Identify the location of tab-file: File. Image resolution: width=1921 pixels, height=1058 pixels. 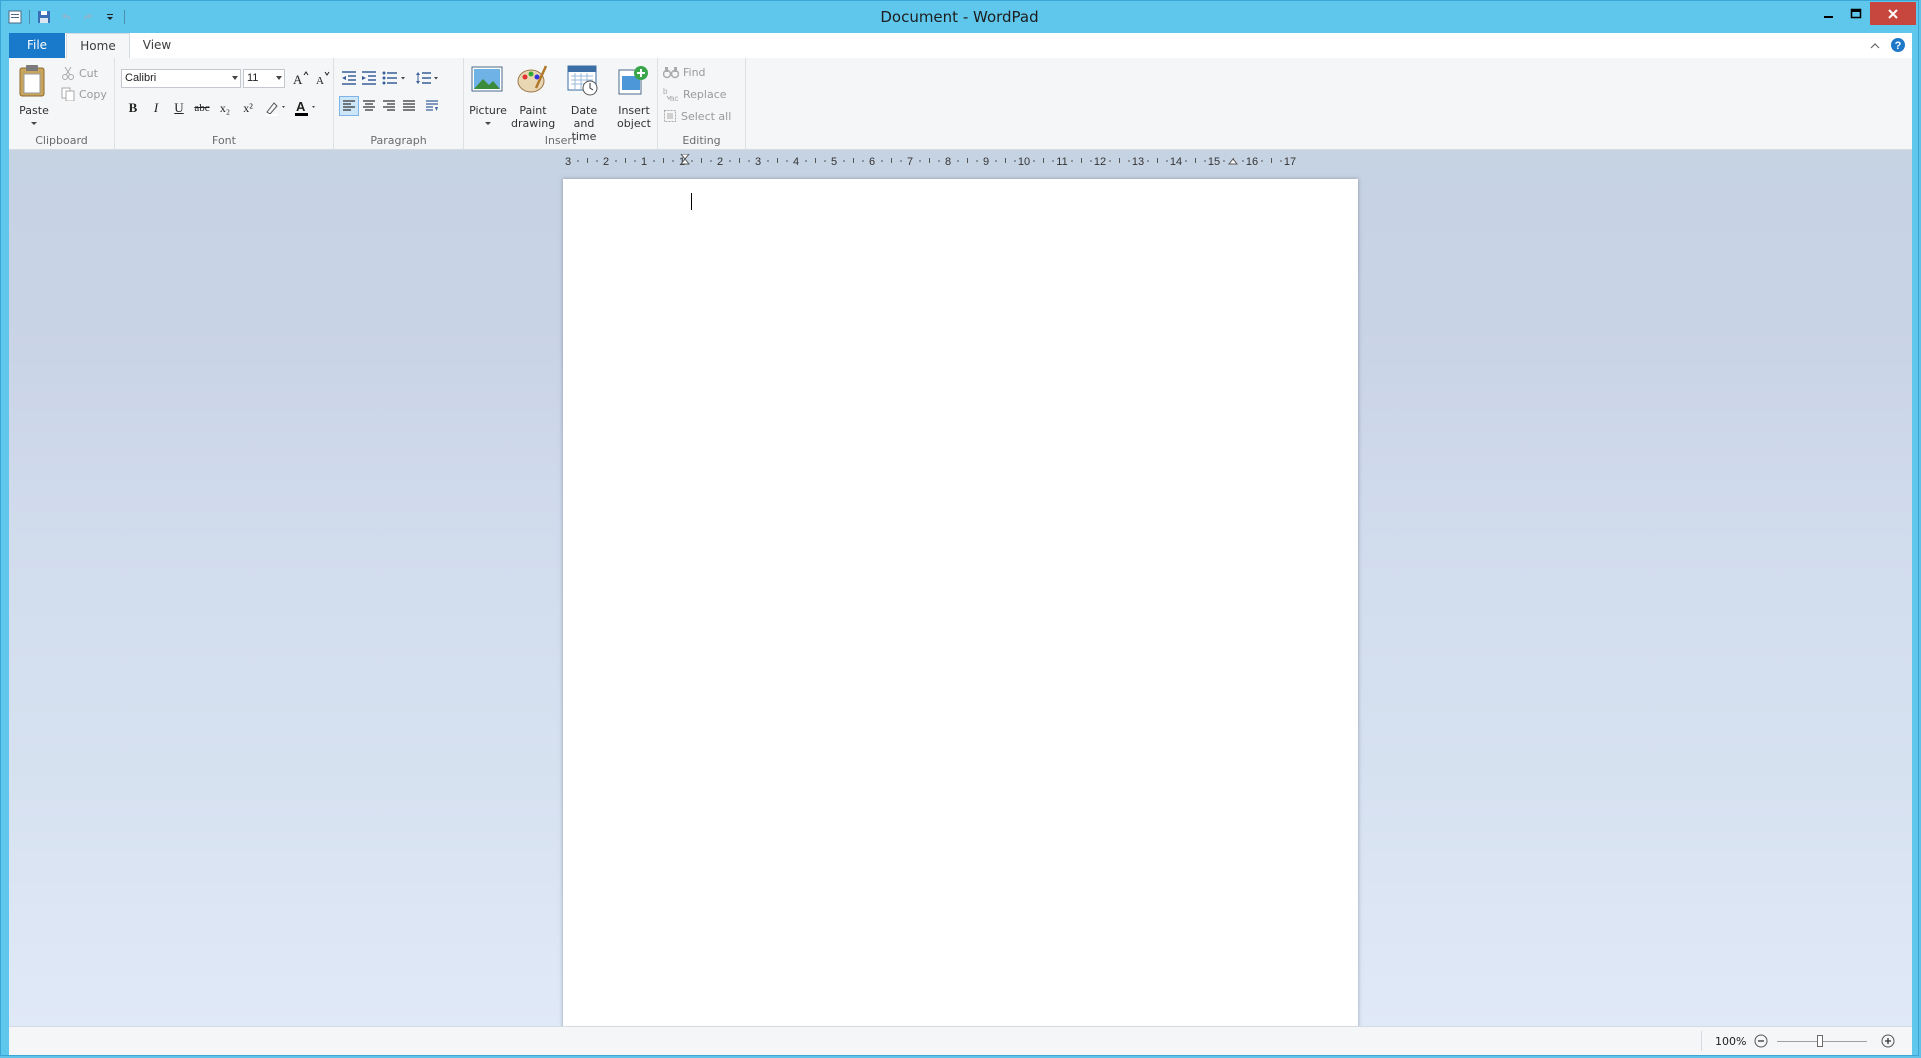
(37, 45).